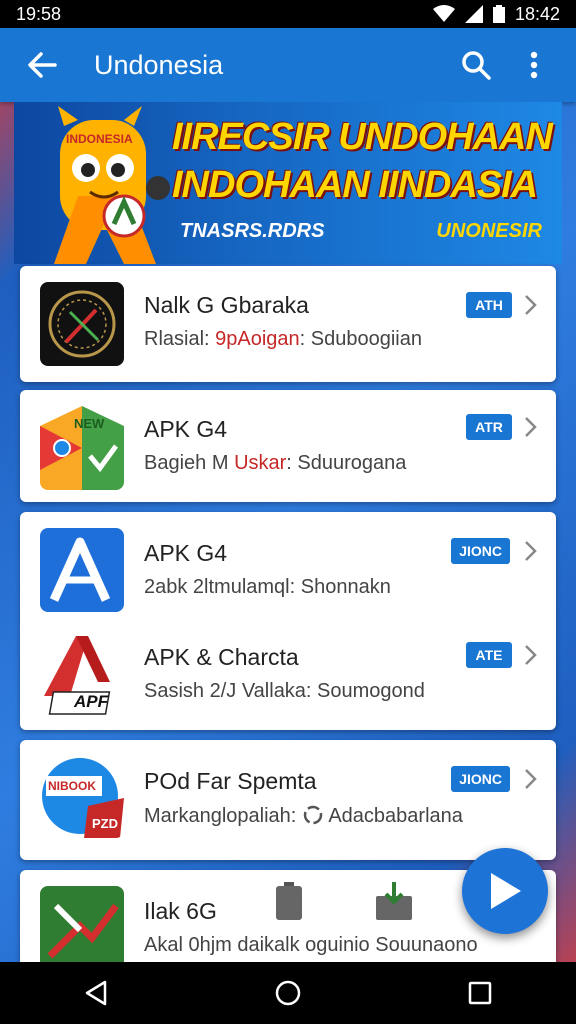 Image resolution: width=576 pixels, height=1024 pixels. Describe the element at coordinates (83, 931) in the screenshot. I see `arrow-graph-icon` at that location.